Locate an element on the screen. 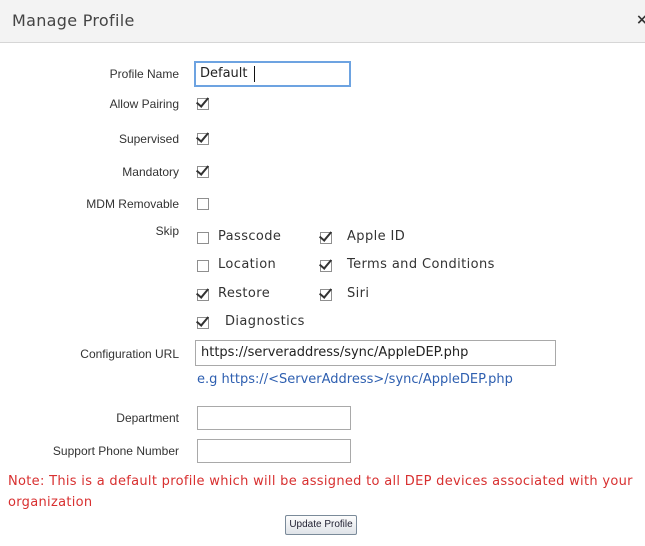  skip-location-label: Location is located at coordinates (247, 264).